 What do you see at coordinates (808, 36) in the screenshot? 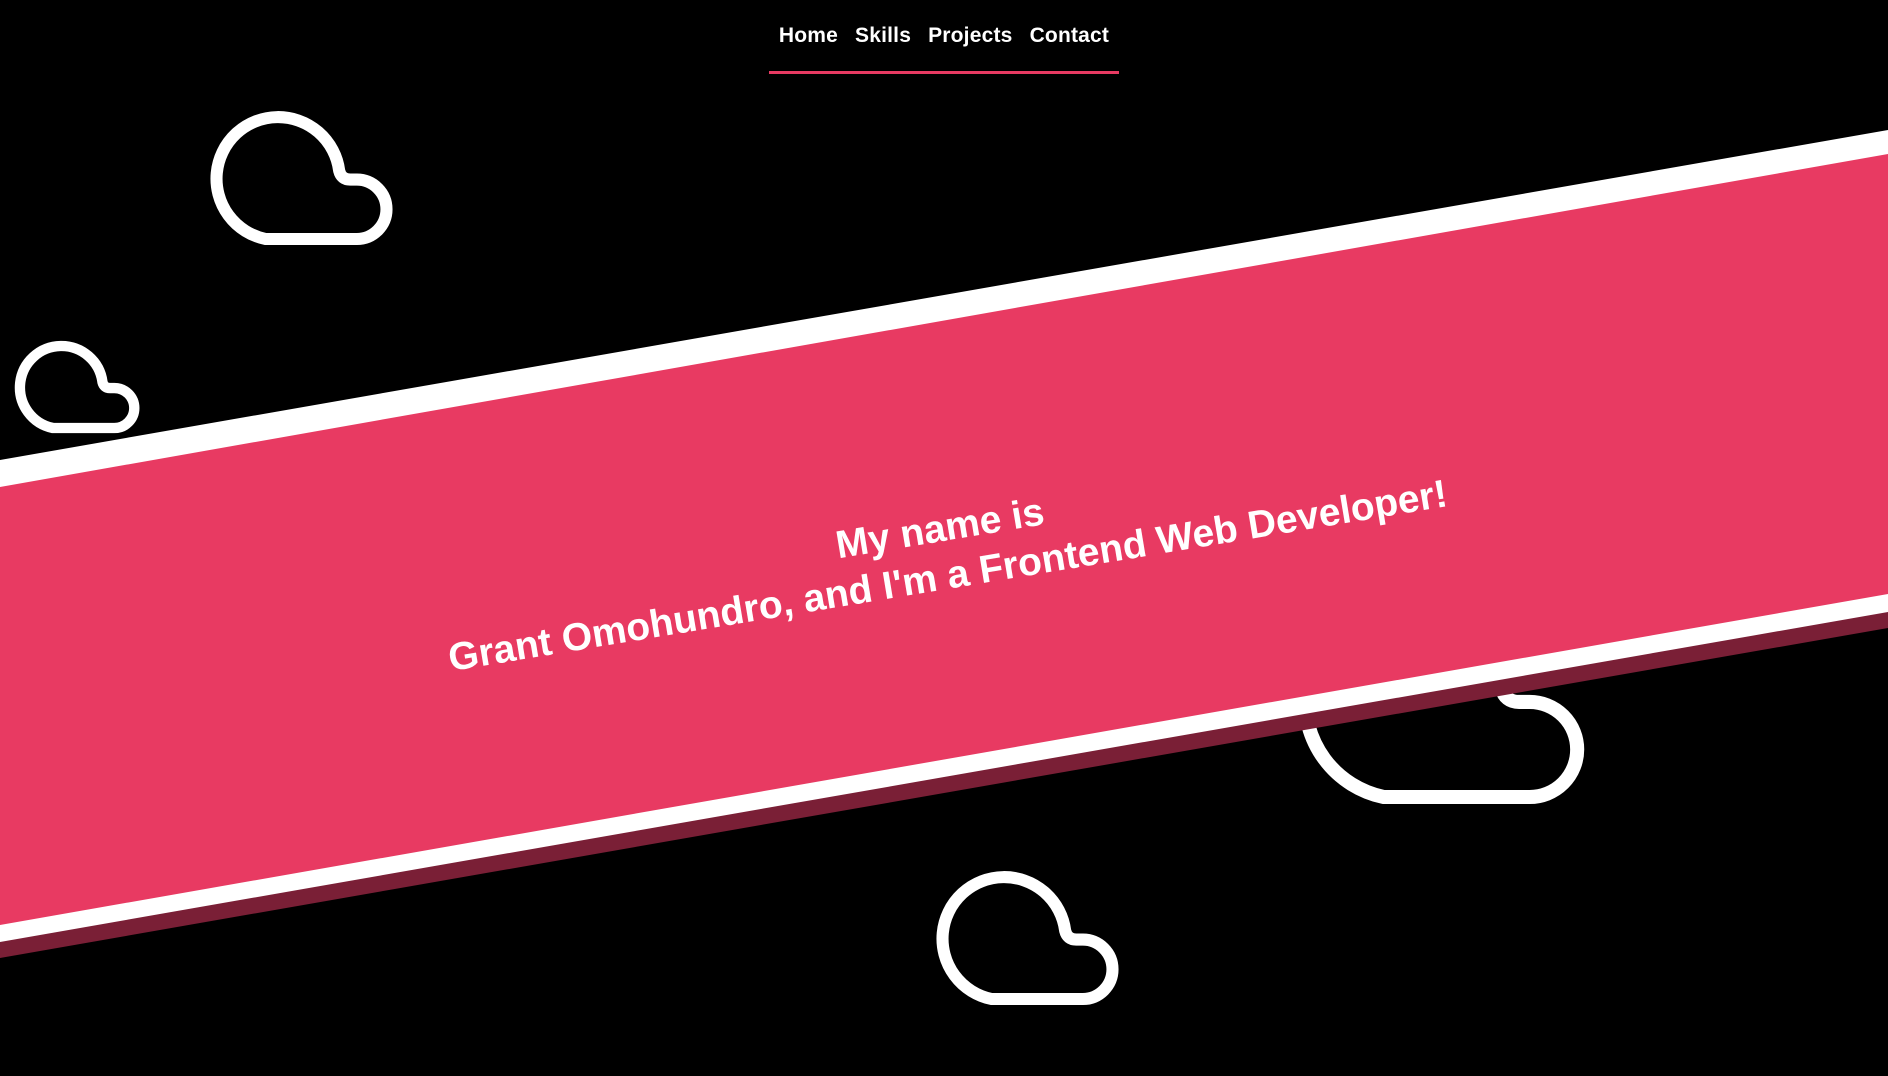
I see `nav-home-link: Home` at bounding box center [808, 36].